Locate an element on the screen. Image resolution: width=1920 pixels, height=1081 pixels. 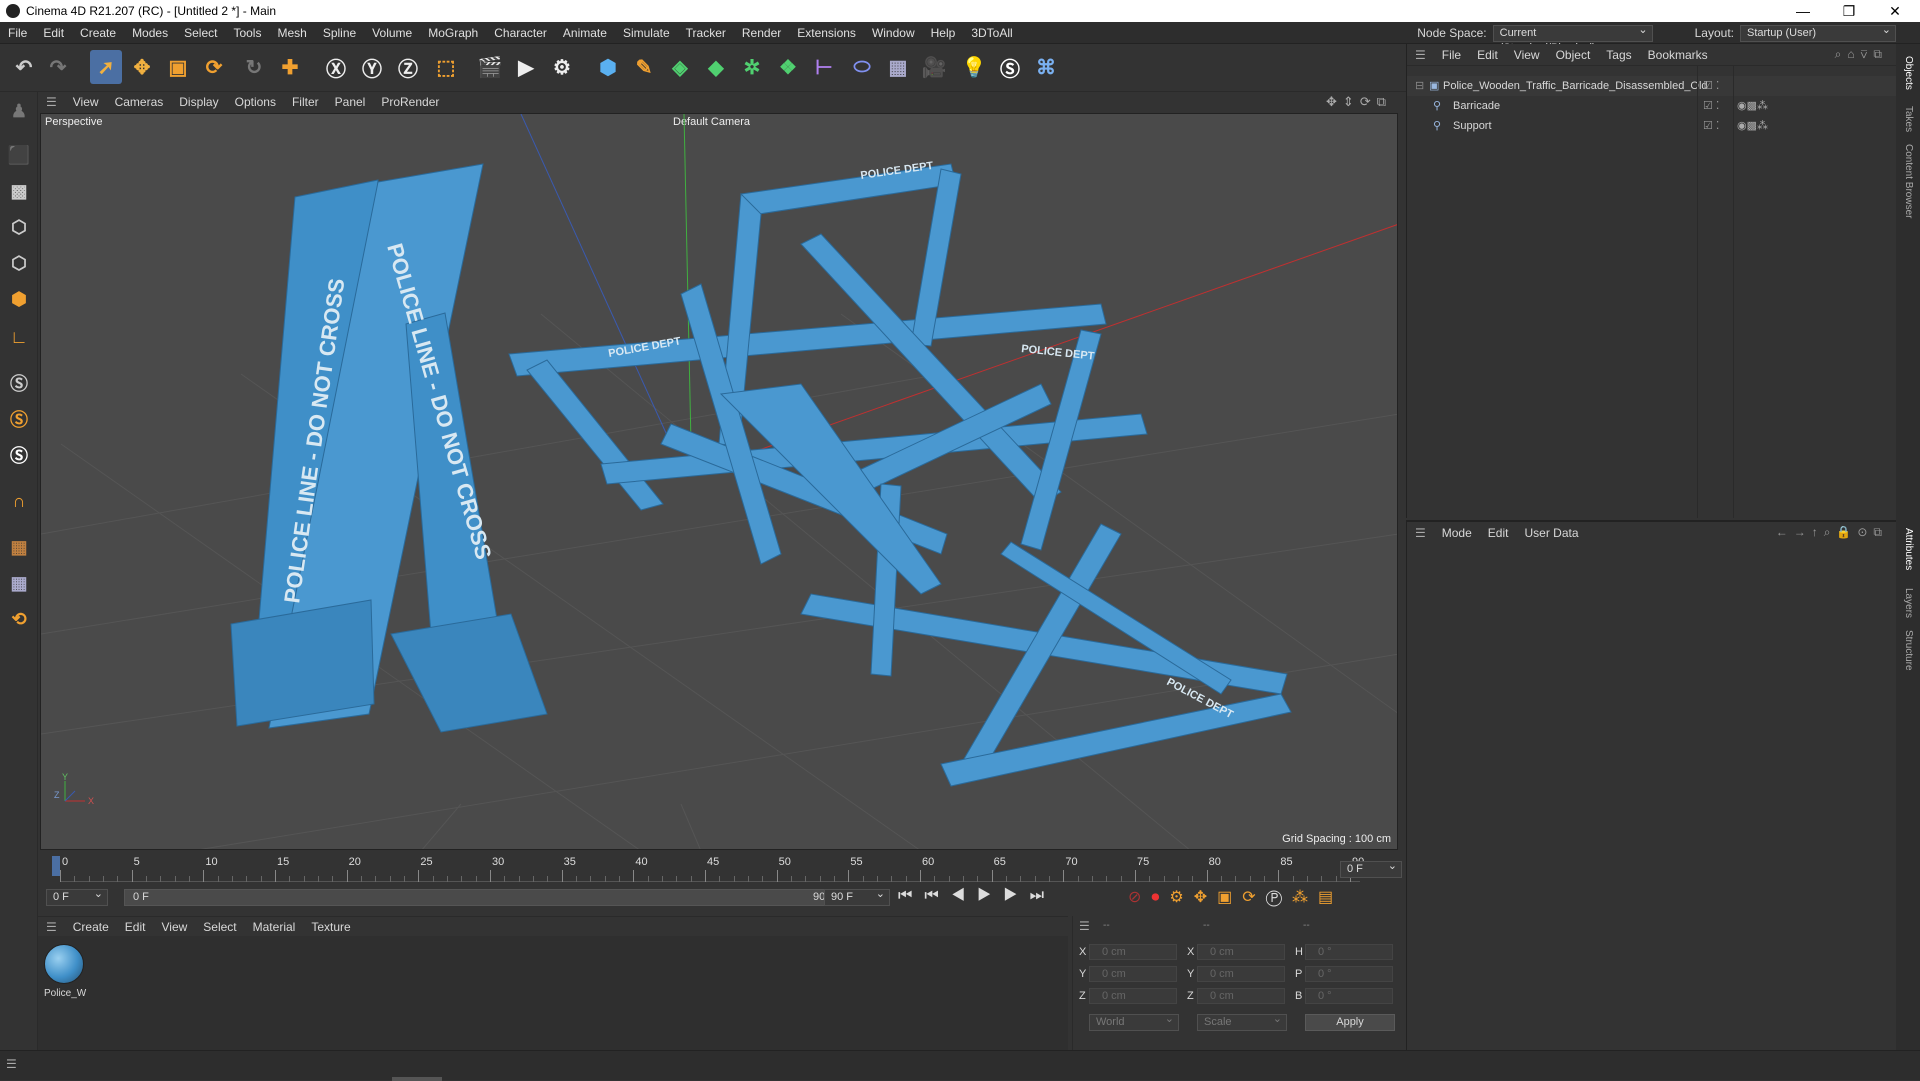
close-button: ✕ is located at coordinates (1895, 11).